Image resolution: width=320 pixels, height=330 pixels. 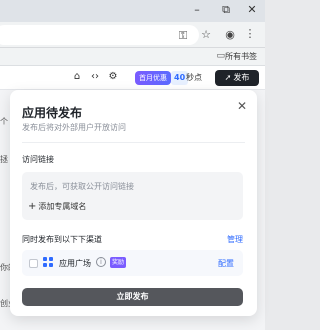 What do you see at coordinates (62, 239) in the screenshot?
I see `channels-label: 同时发布到以下下渠道` at bounding box center [62, 239].